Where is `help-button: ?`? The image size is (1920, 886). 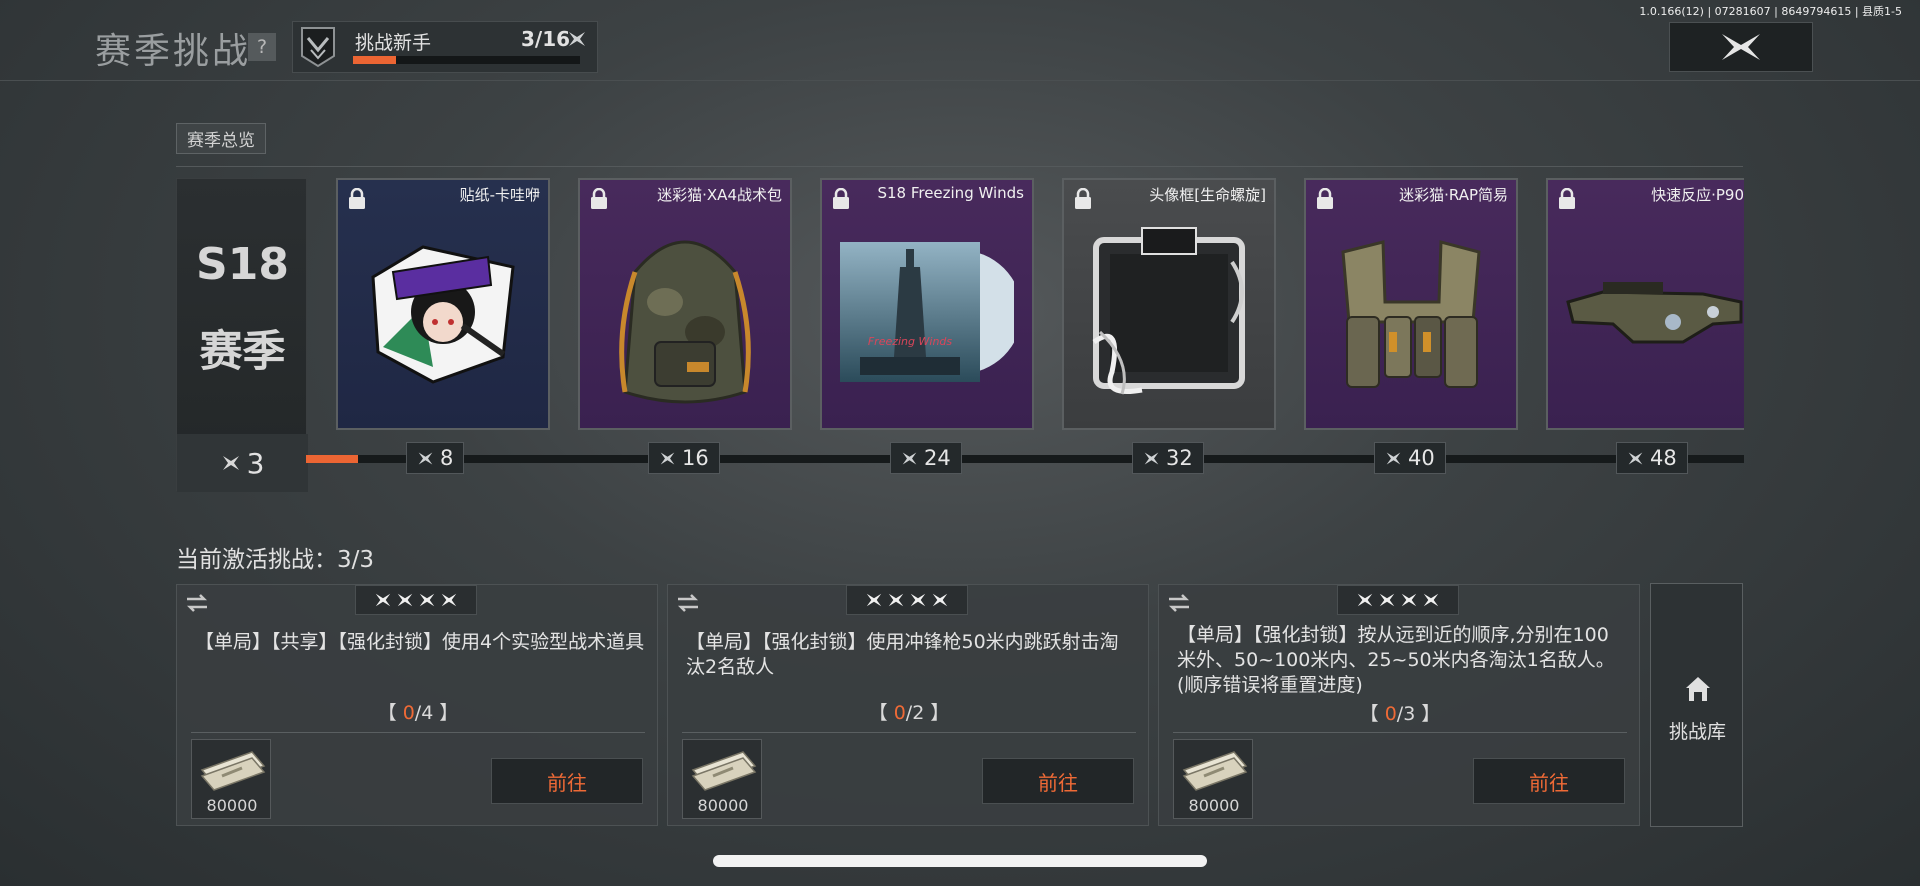 help-button: ? is located at coordinates (262, 47).